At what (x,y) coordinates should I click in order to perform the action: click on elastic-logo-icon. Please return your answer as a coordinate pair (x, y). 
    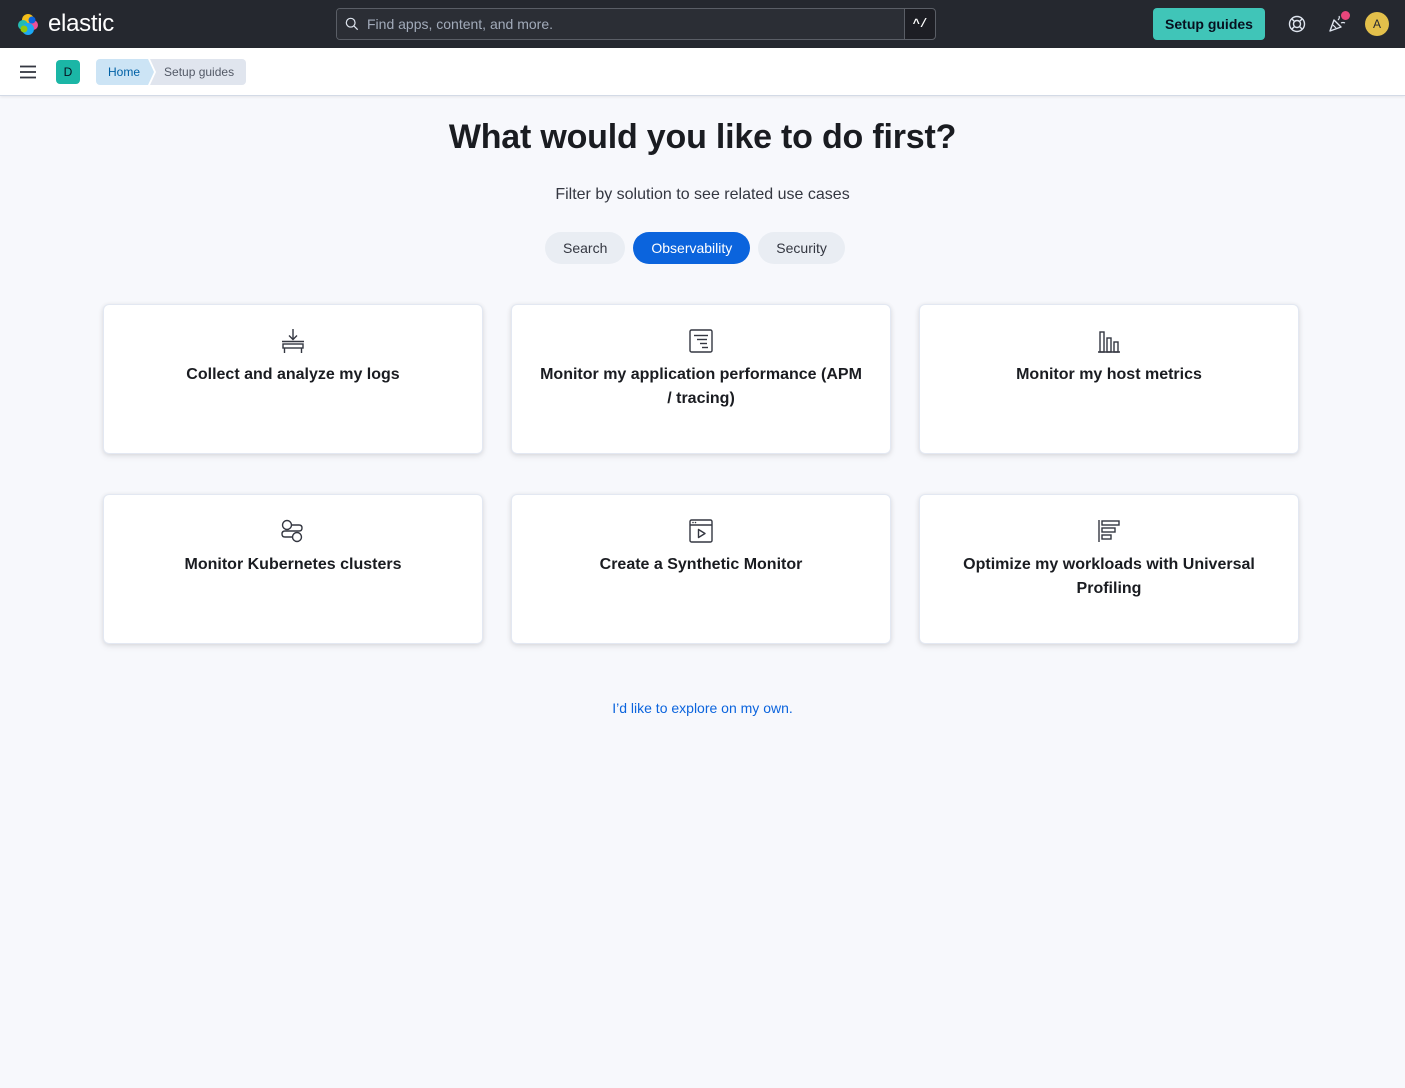
    Looking at the image, I should click on (28, 24).